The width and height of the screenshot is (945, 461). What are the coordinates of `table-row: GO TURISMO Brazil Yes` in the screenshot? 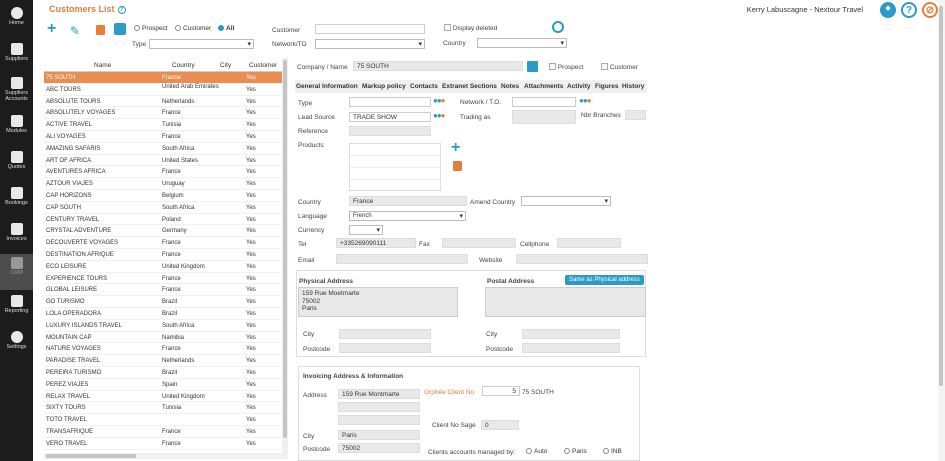 It's located at (163, 302).